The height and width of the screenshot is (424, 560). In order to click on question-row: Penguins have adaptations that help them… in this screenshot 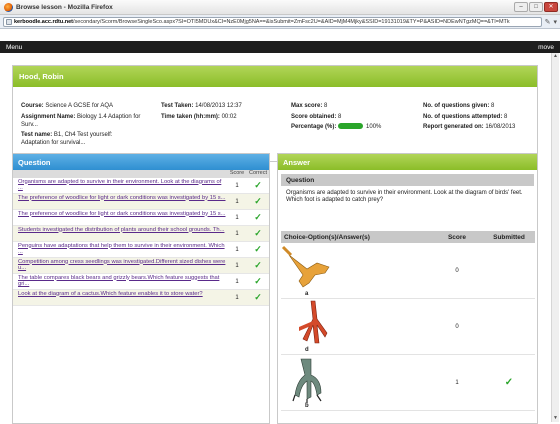, I will do `click(141, 250)`.